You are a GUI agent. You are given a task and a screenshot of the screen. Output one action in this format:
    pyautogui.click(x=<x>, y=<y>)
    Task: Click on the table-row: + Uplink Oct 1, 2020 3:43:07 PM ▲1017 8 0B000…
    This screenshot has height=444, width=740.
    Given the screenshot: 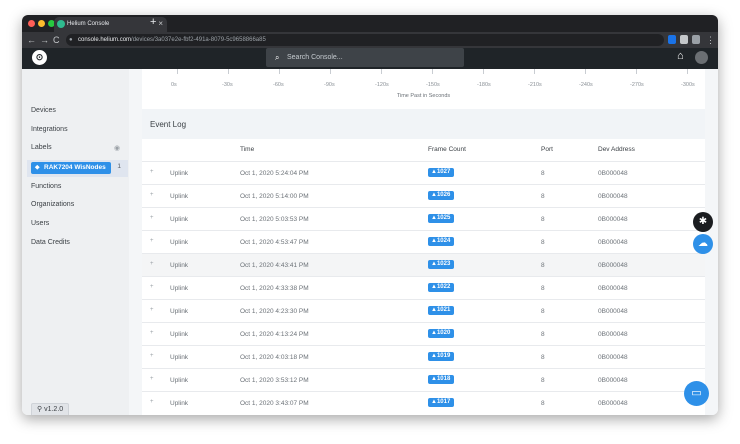 What is the action you would take?
    pyautogui.click(x=423, y=402)
    